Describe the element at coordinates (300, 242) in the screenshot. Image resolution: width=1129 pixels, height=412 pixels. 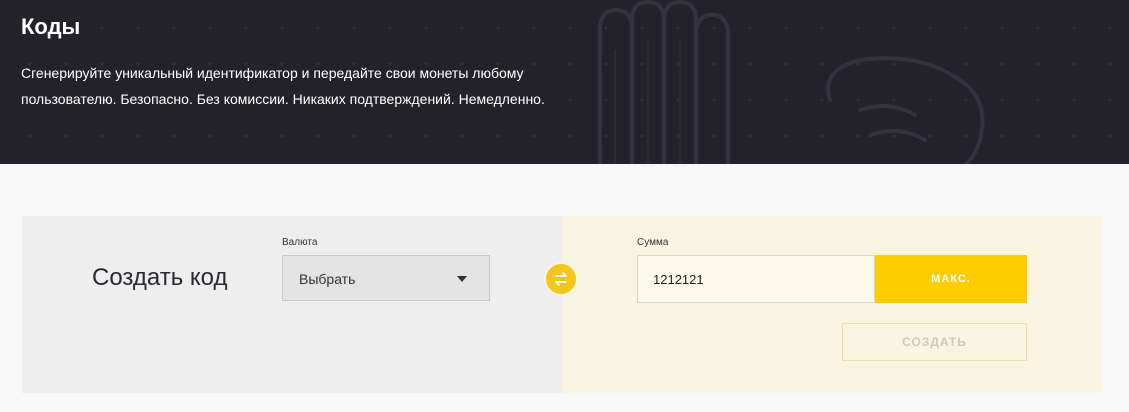
I see `currency-label: Валюта` at that location.